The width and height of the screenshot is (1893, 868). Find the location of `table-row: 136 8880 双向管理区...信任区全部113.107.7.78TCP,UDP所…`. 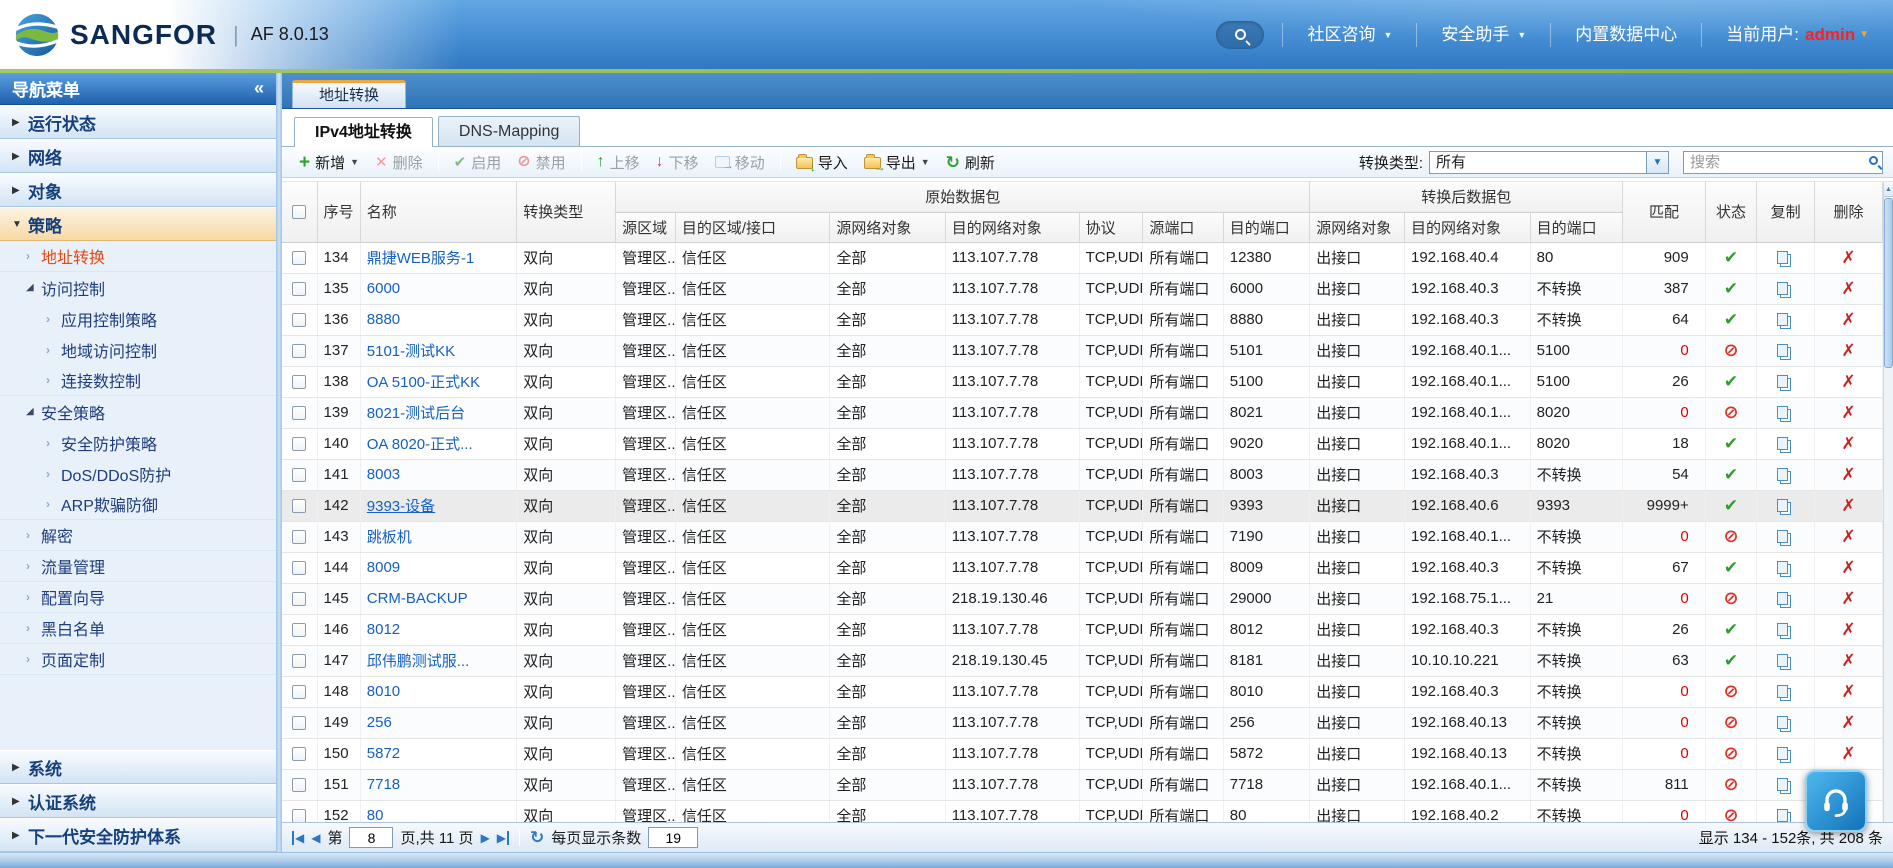

table-row: 136 8880 双向管理区...信任区全部113.107.7.78TCP,UDP所… is located at coordinates (1082, 320).